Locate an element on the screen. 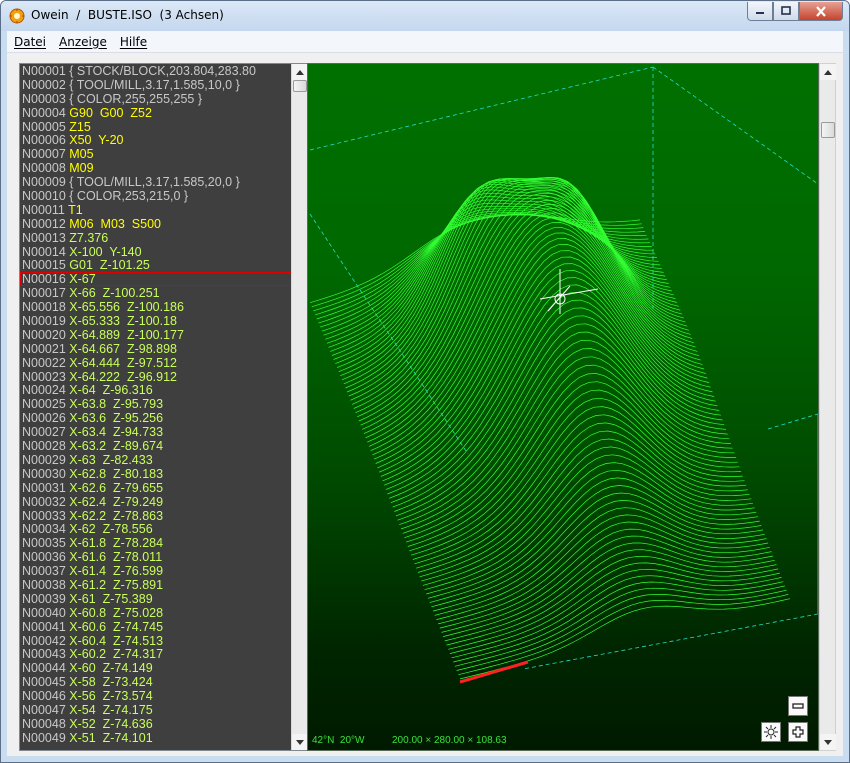 The image size is (850, 763). code-line: N00004 G90 G00 Z52 is located at coordinates (156, 113).